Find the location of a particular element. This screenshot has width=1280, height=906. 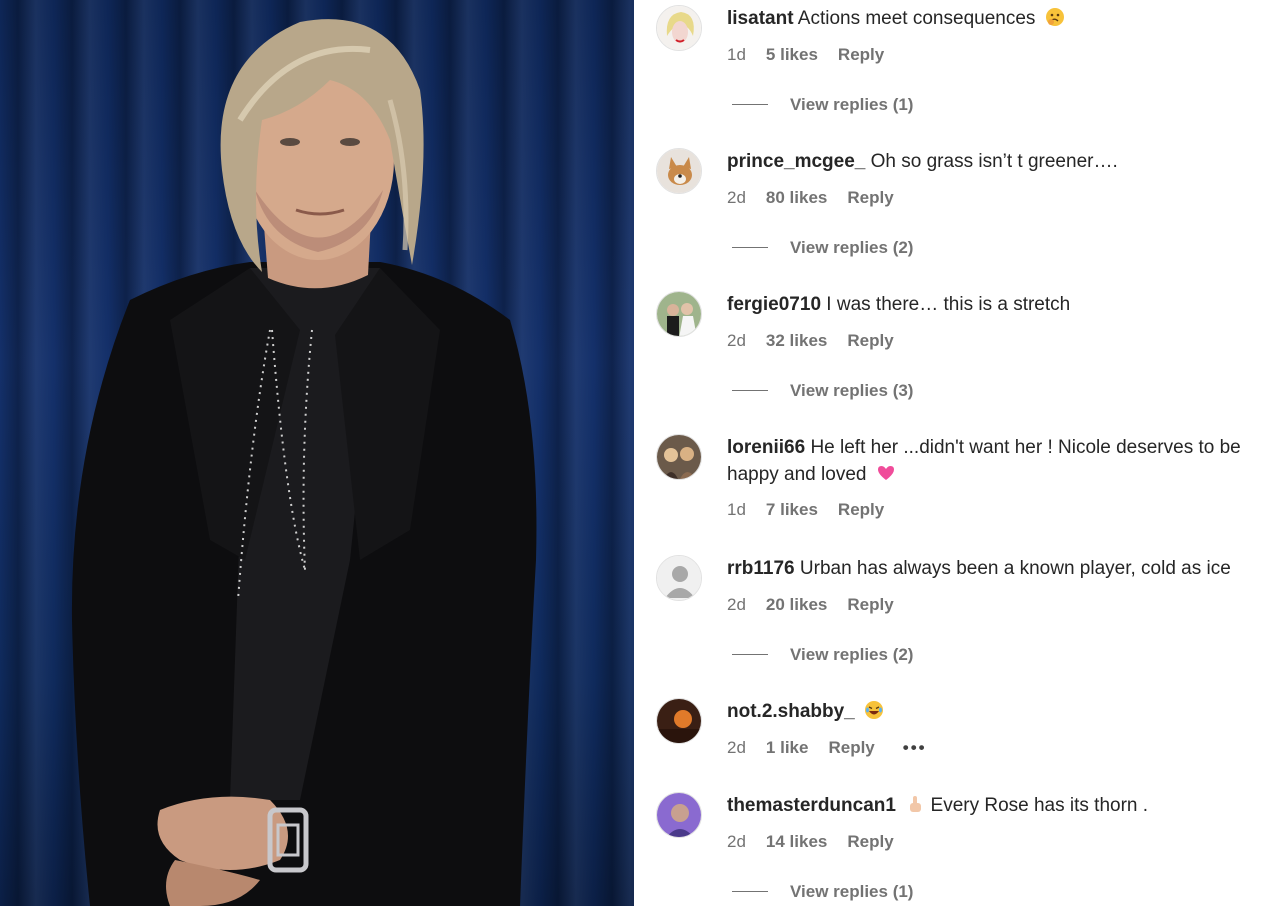

avatar-couple-icon is located at coordinates (679, 314).